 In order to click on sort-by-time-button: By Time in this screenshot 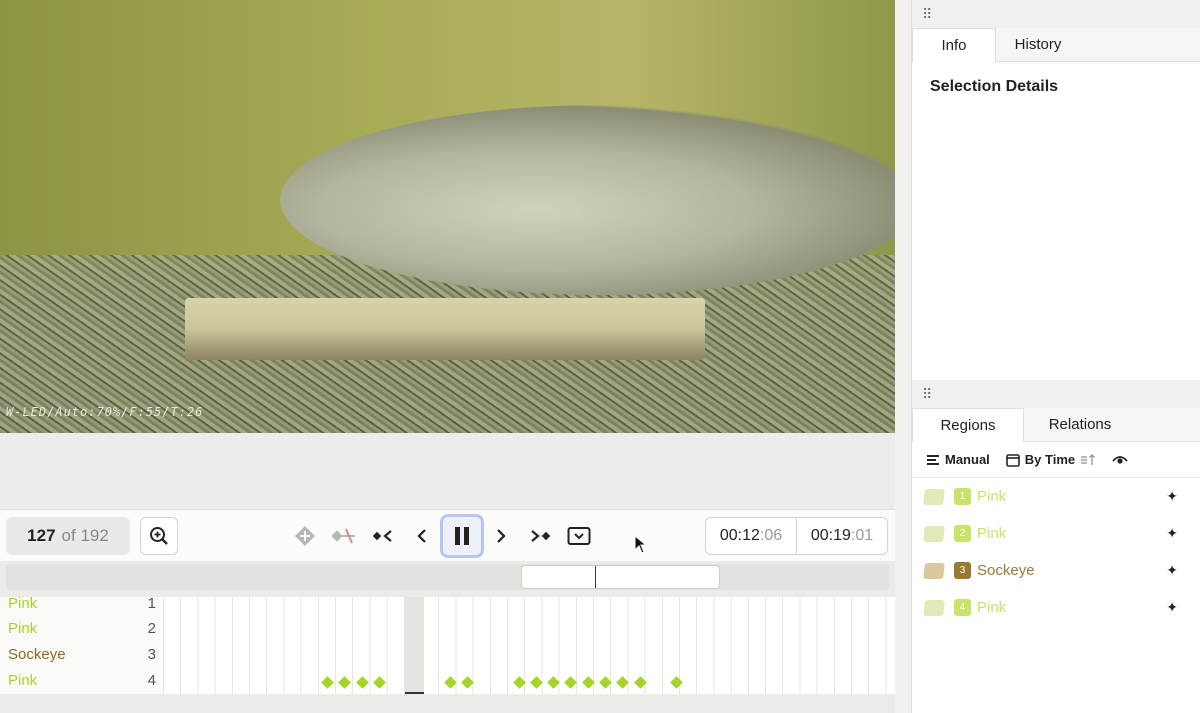, I will do `click(1050, 459)`.